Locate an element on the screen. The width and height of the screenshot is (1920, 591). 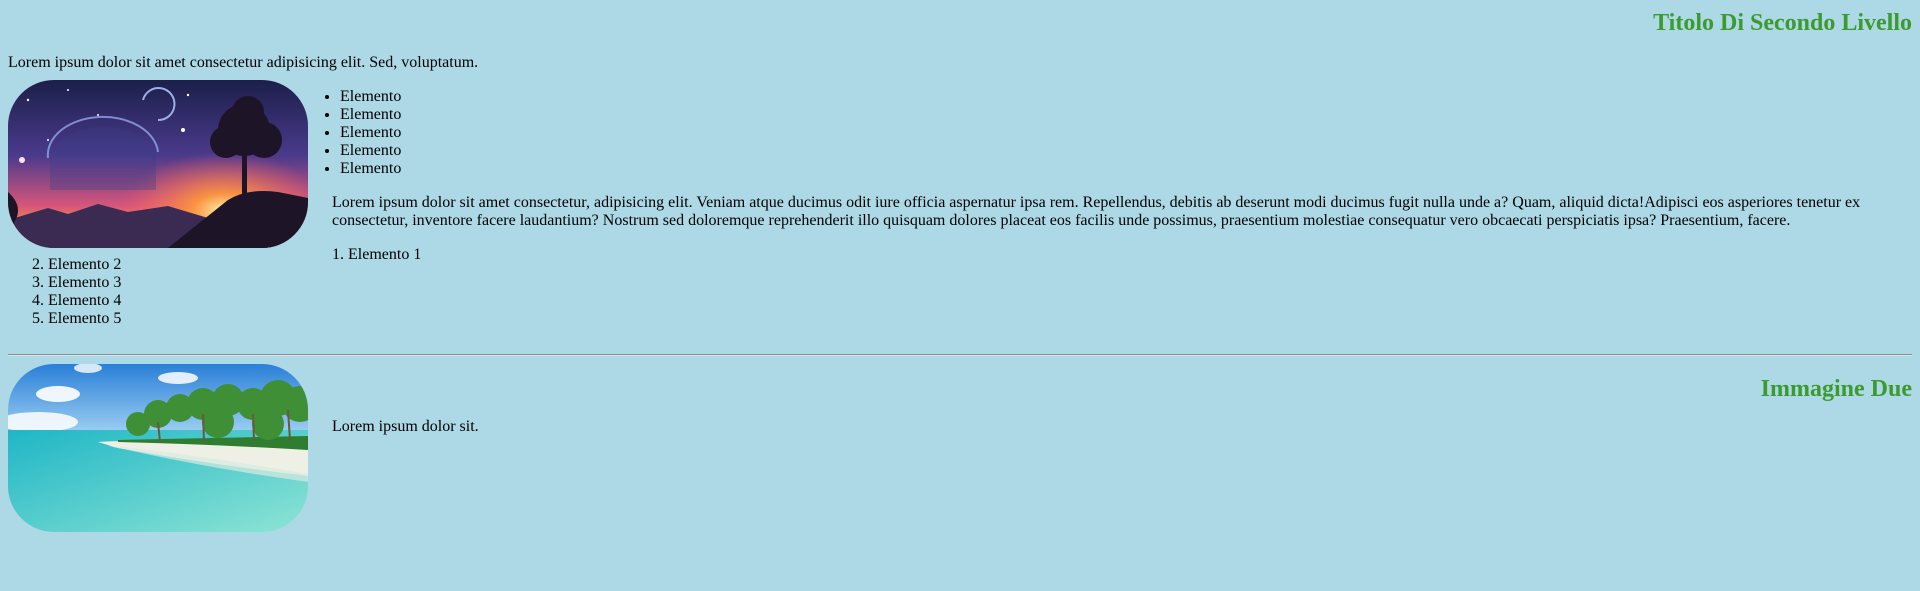
space-landscape-image is located at coordinates (158, 164).